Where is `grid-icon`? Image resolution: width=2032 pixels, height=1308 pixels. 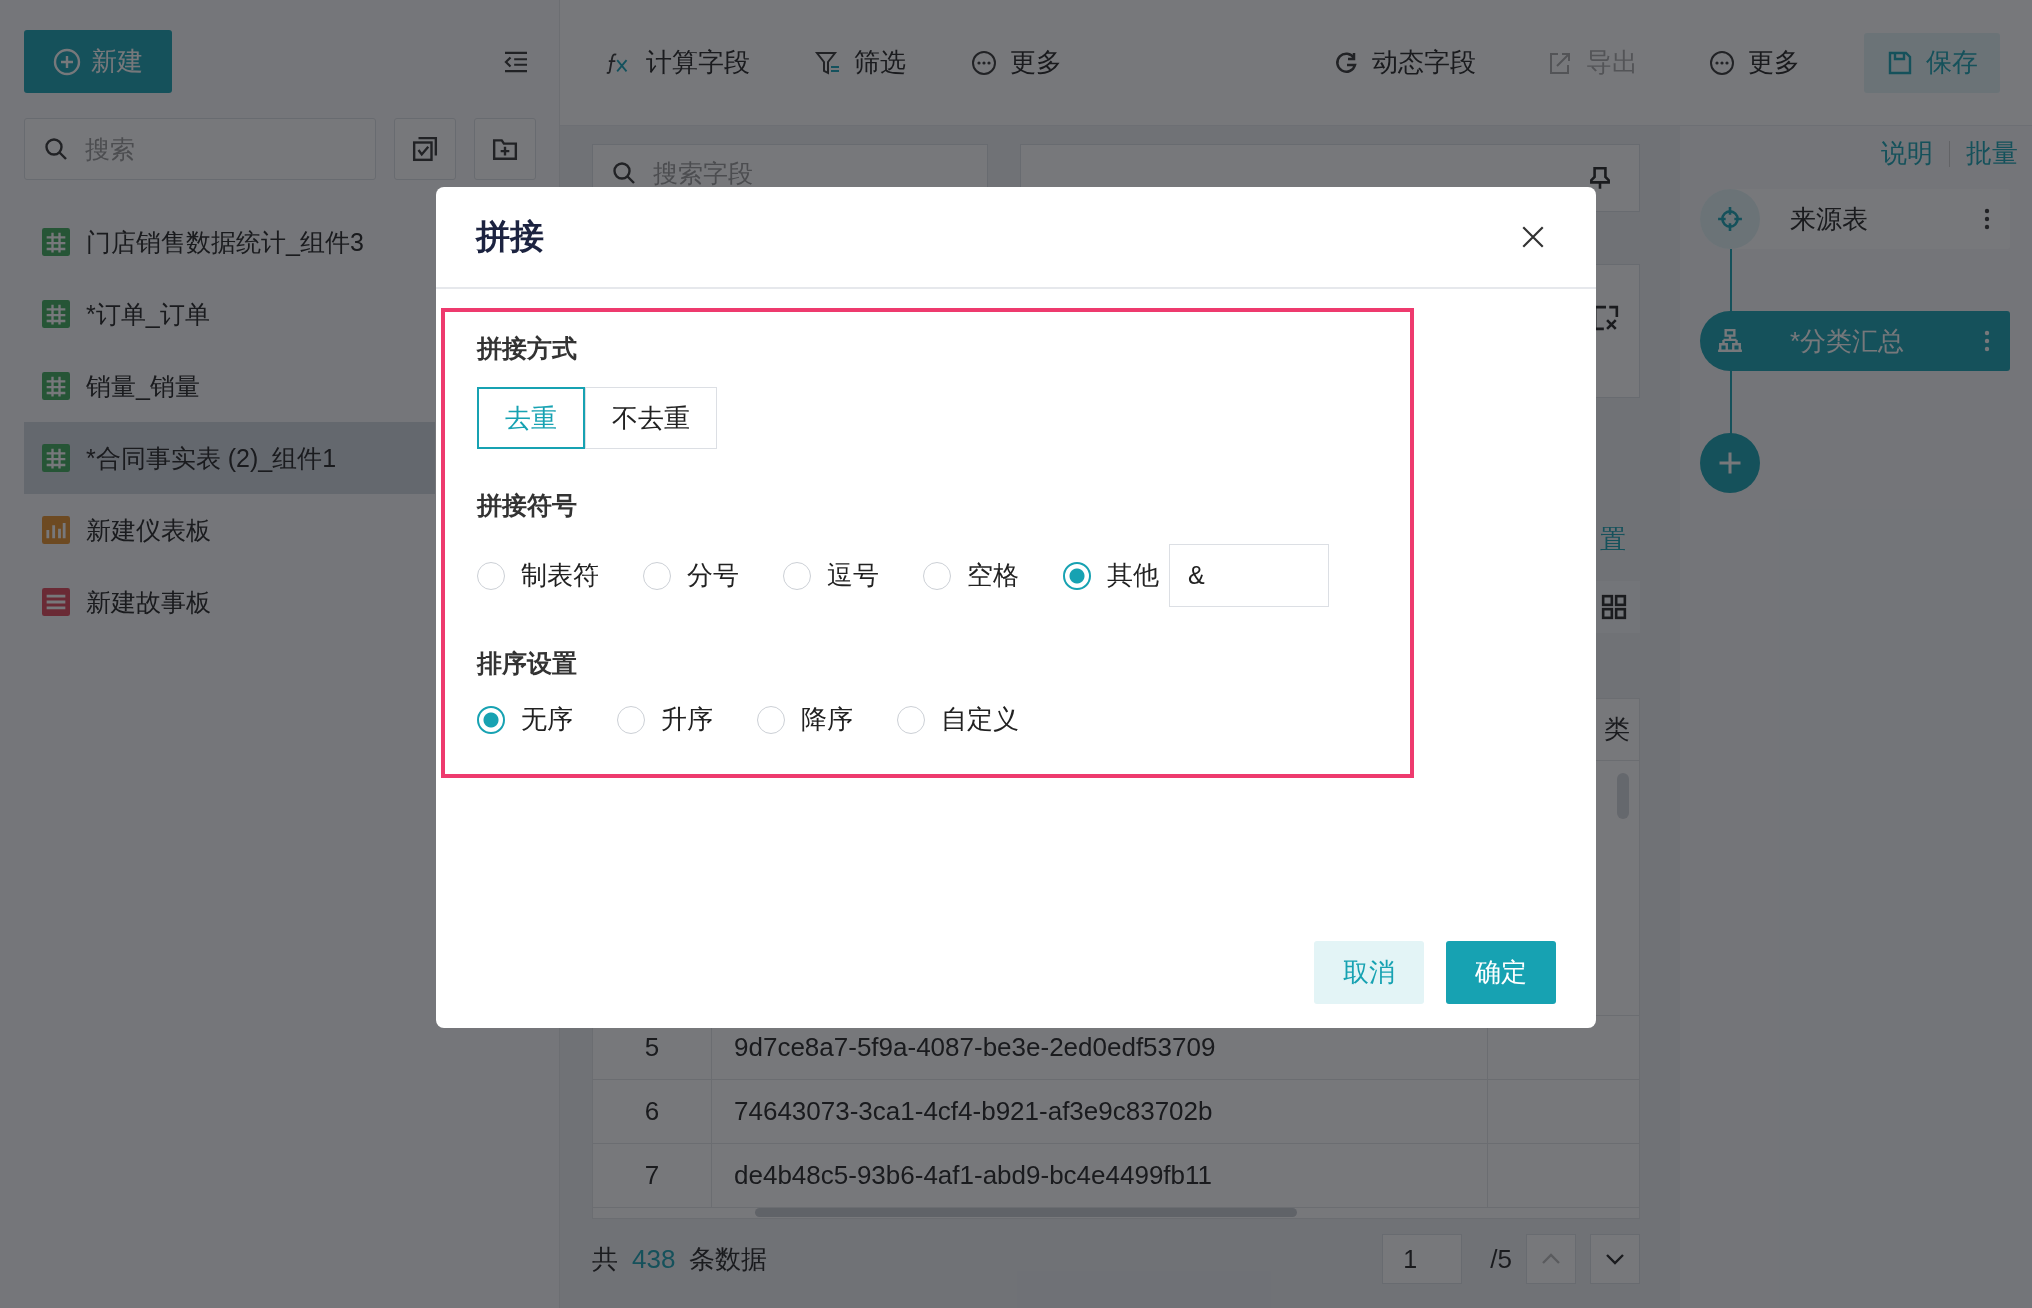 grid-icon is located at coordinates (1614, 607).